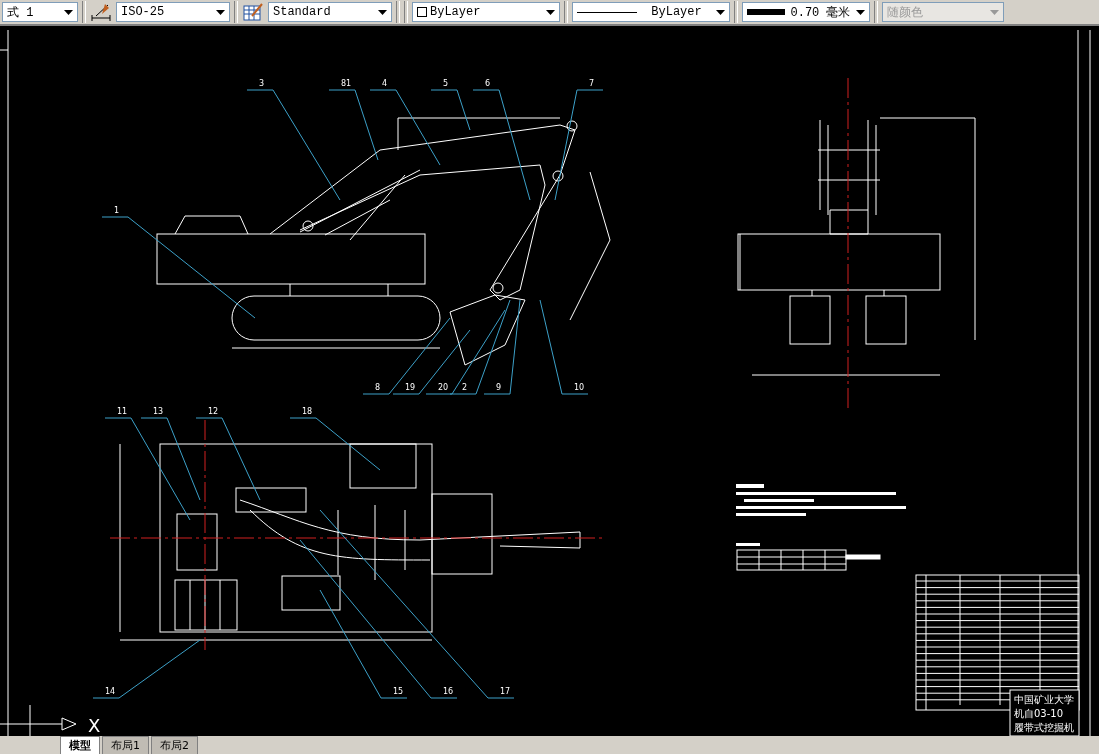 Image resolution: width=1099 pixels, height=754 pixels. I want to click on title-block-text: 机自03-10, so click(1039, 713).